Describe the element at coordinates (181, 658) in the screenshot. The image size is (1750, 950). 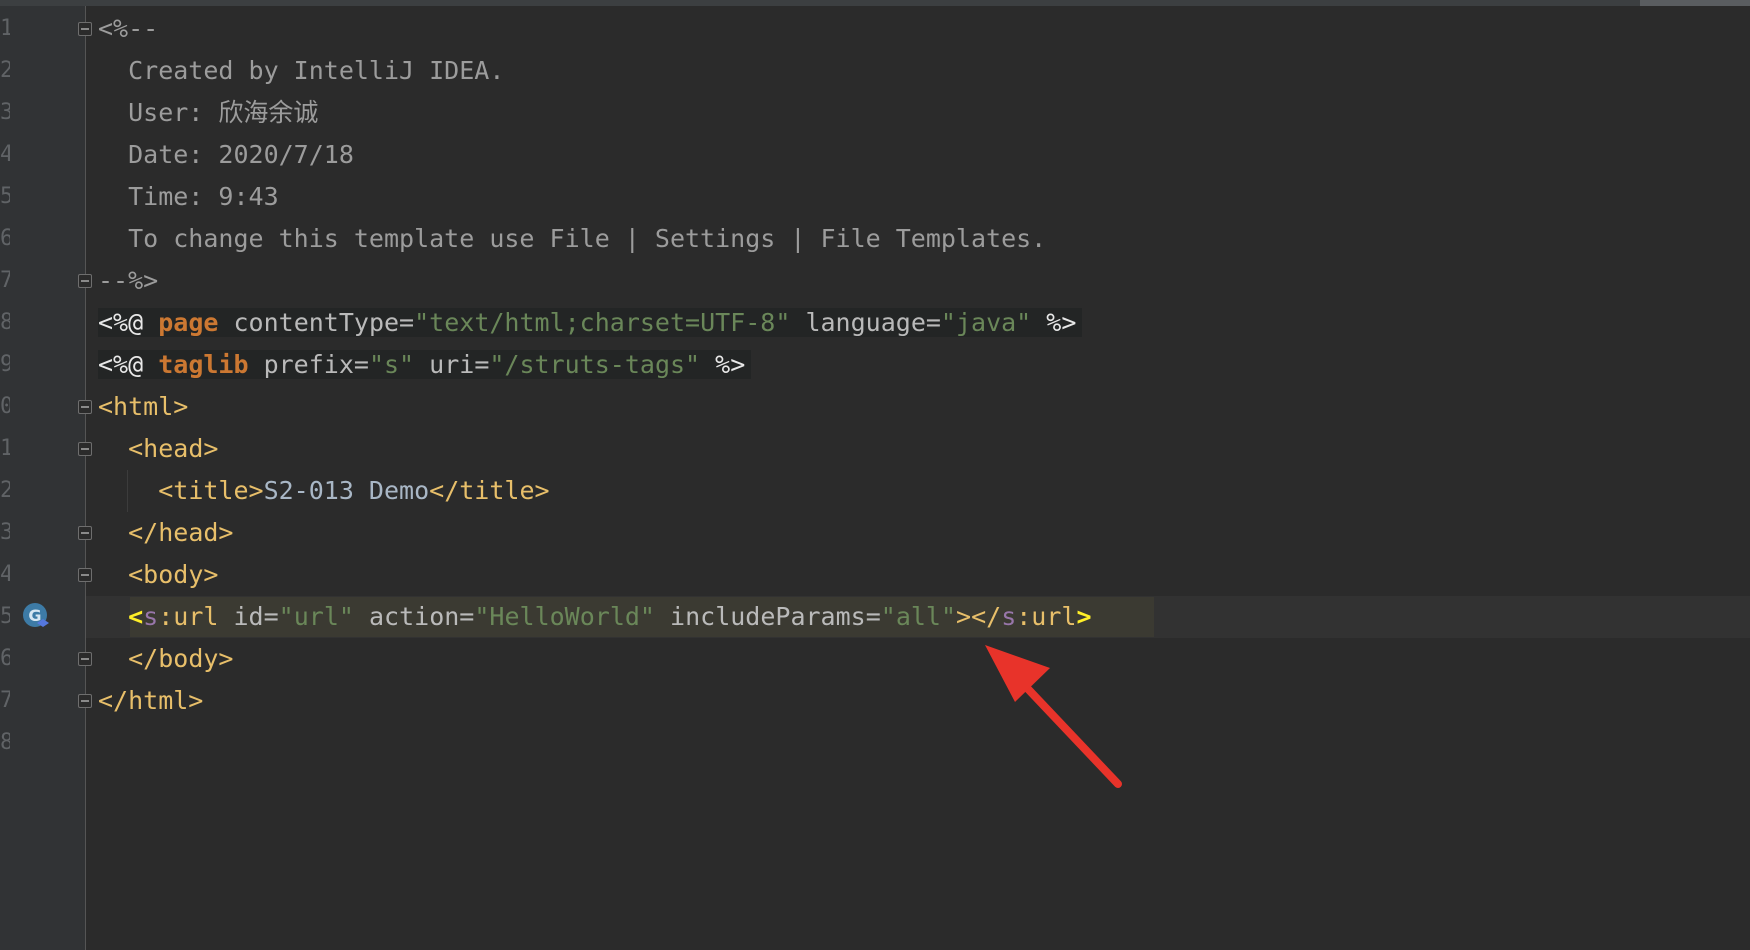
I see `code-token: </body>` at that location.